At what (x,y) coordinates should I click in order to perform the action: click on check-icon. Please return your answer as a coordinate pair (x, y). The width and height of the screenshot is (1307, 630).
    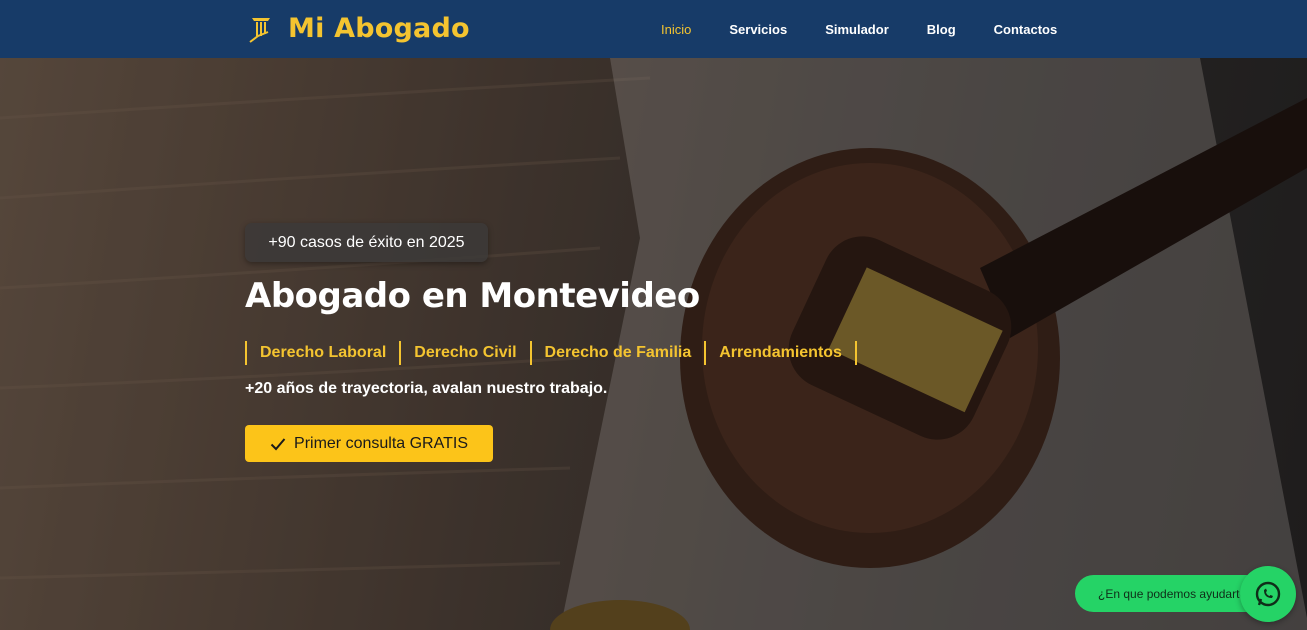
    Looking at the image, I should click on (278, 443).